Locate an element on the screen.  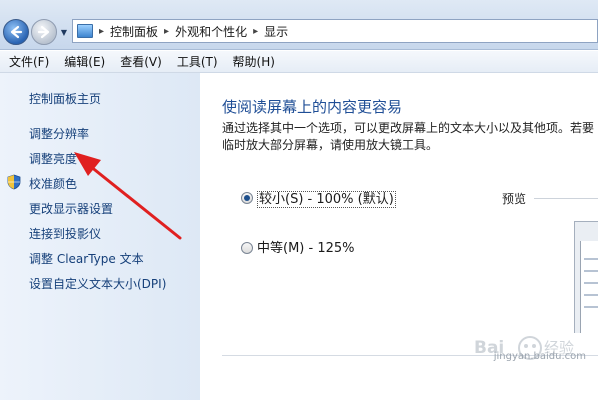
menu-tools: 工具(T) is located at coordinates (196, 61).